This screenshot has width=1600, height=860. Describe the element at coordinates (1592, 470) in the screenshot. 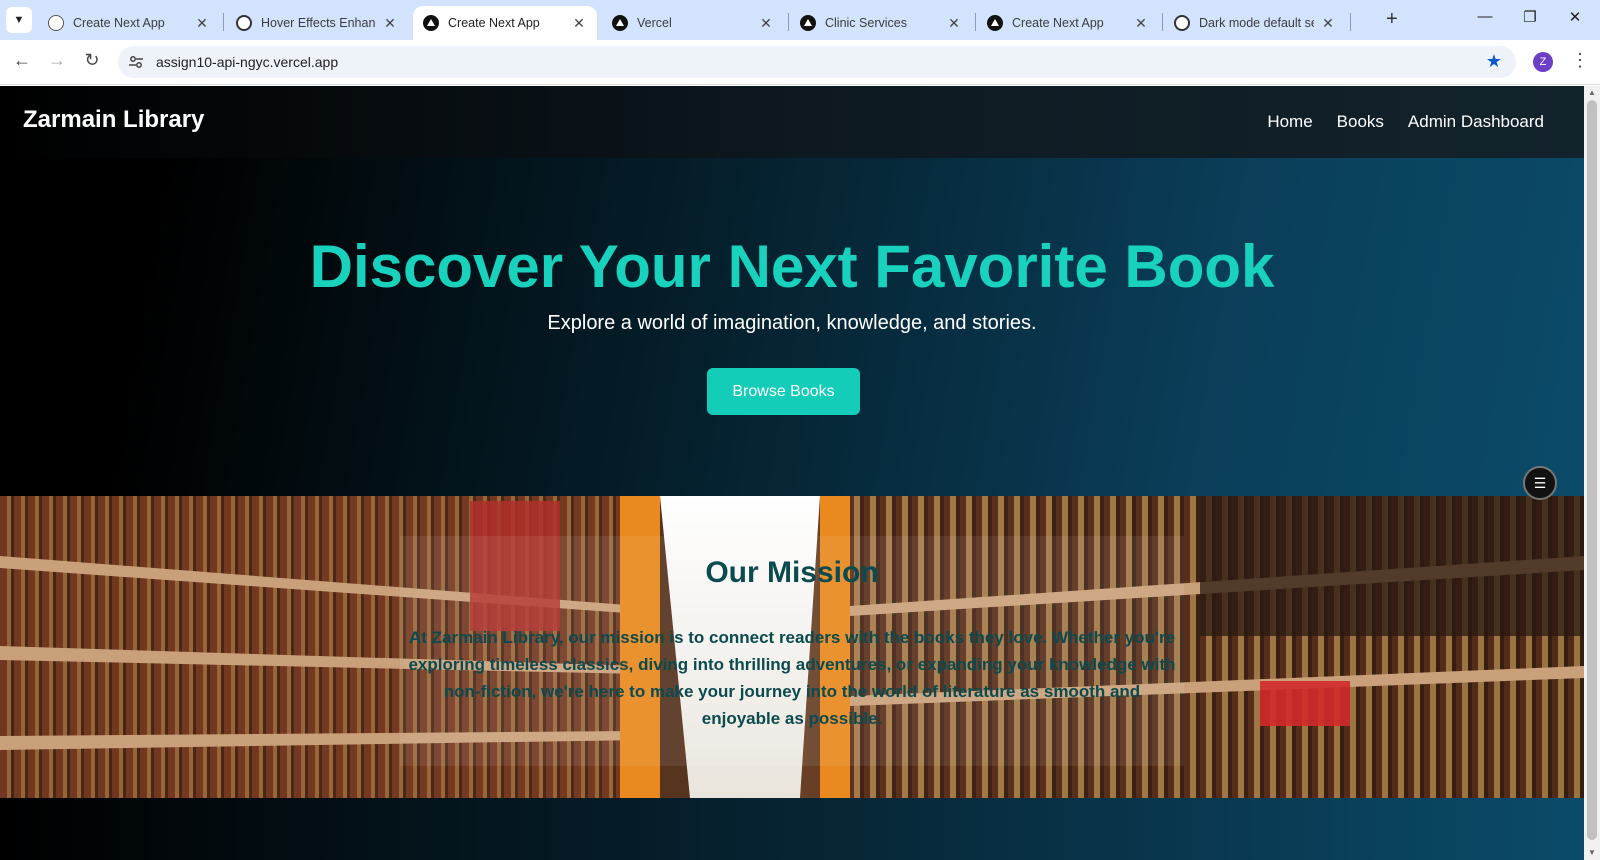

I see `scrollbar-thumb` at that location.